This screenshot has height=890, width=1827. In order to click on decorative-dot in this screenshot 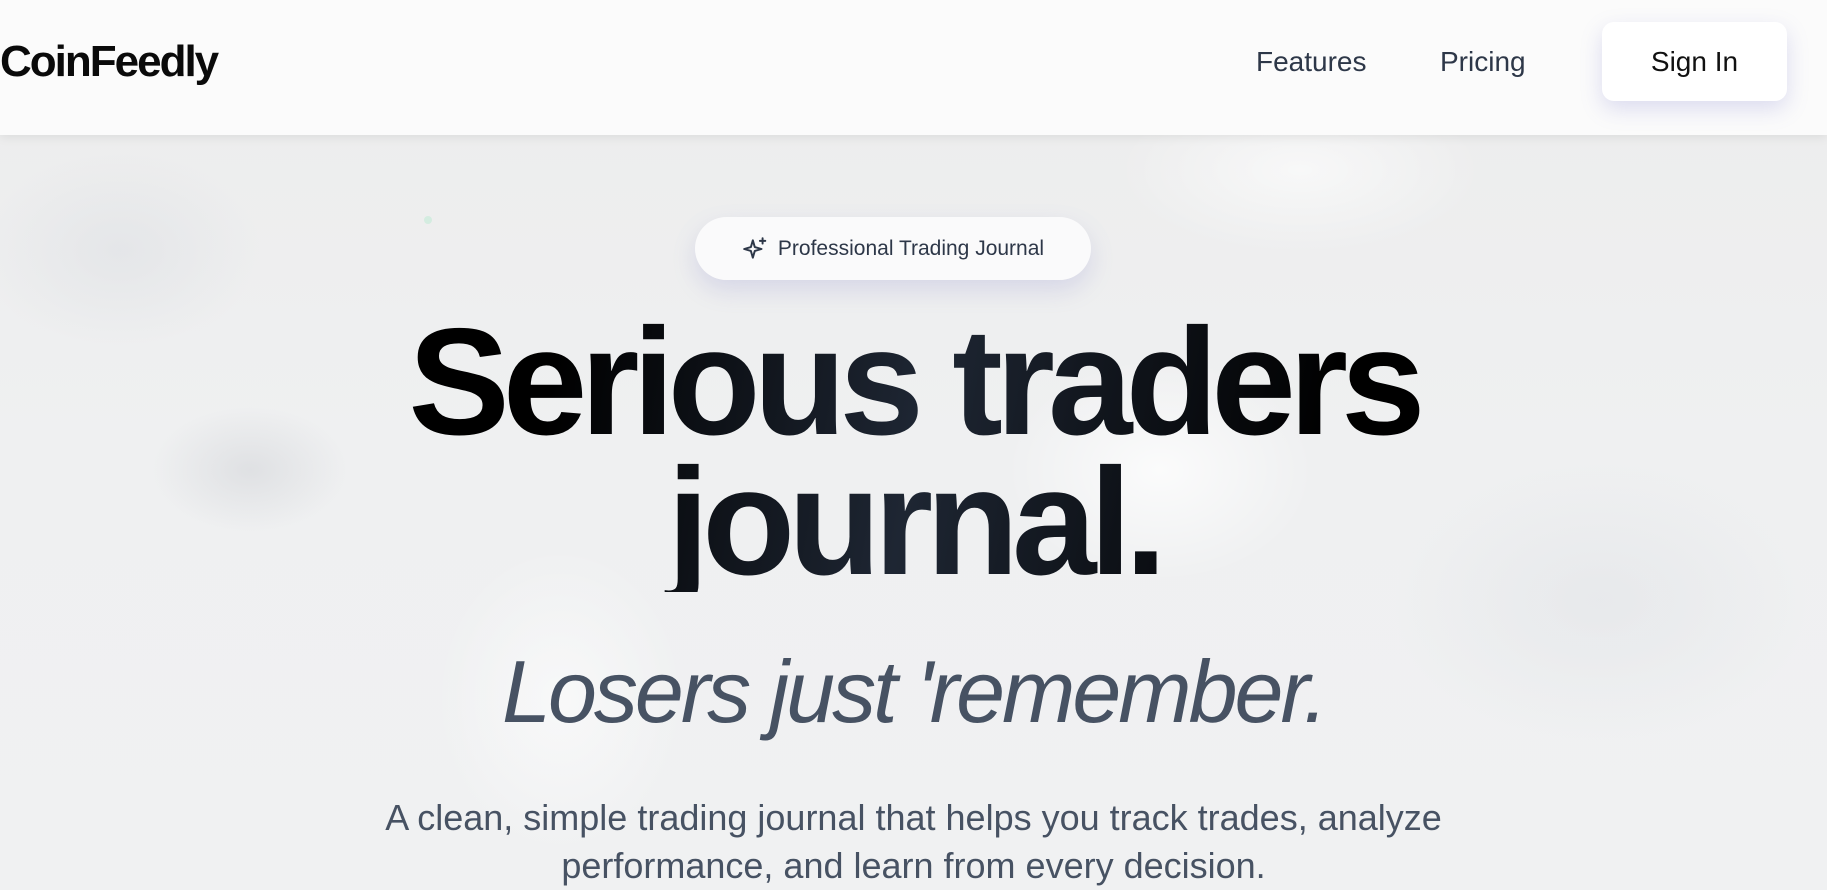, I will do `click(428, 220)`.